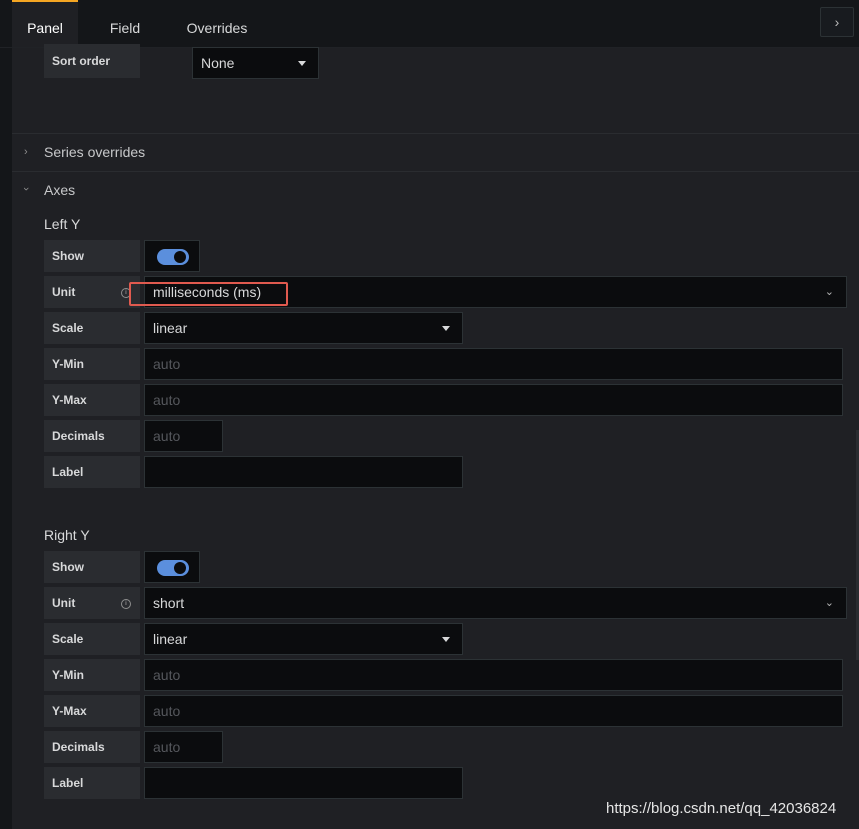 This screenshot has width=859, height=829. What do you see at coordinates (67, 535) in the screenshot?
I see `right-y-title: Right Y` at bounding box center [67, 535].